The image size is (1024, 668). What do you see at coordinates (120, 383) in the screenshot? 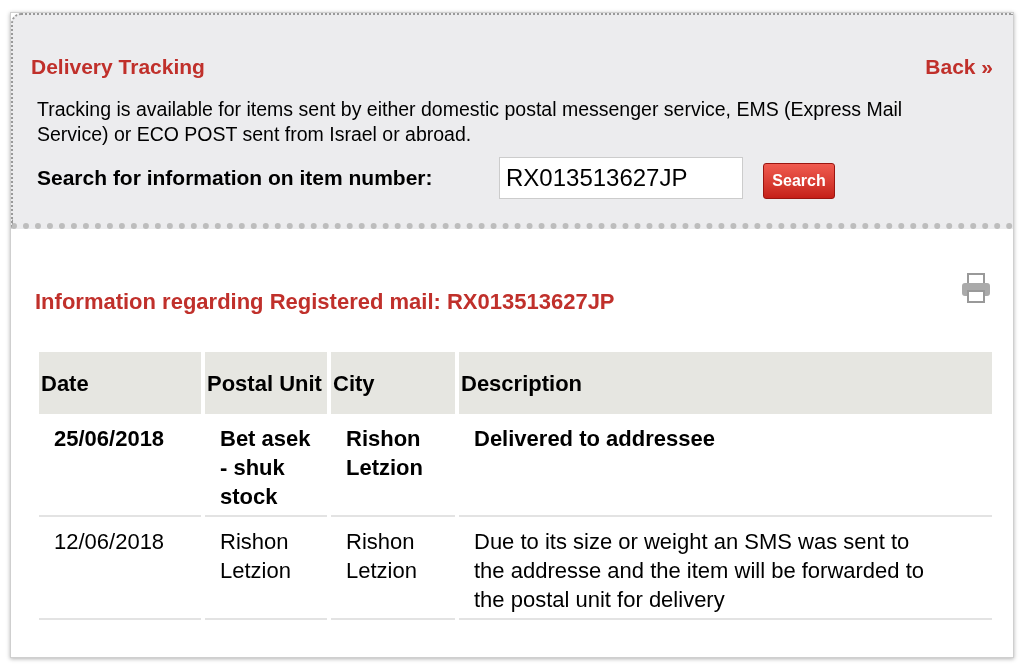
I see `column-header: Date` at bounding box center [120, 383].